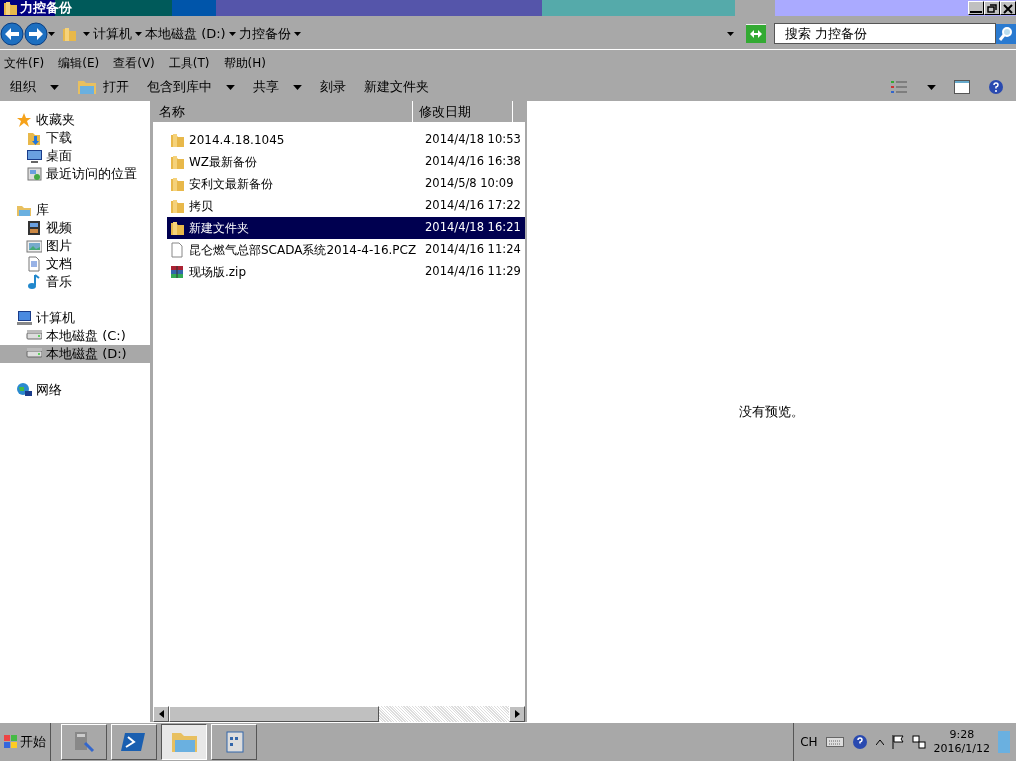 The width and height of the screenshot is (1016, 761). What do you see at coordinates (75, 282) in the screenshot?
I see `sidebar-item: 音乐` at bounding box center [75, 282].